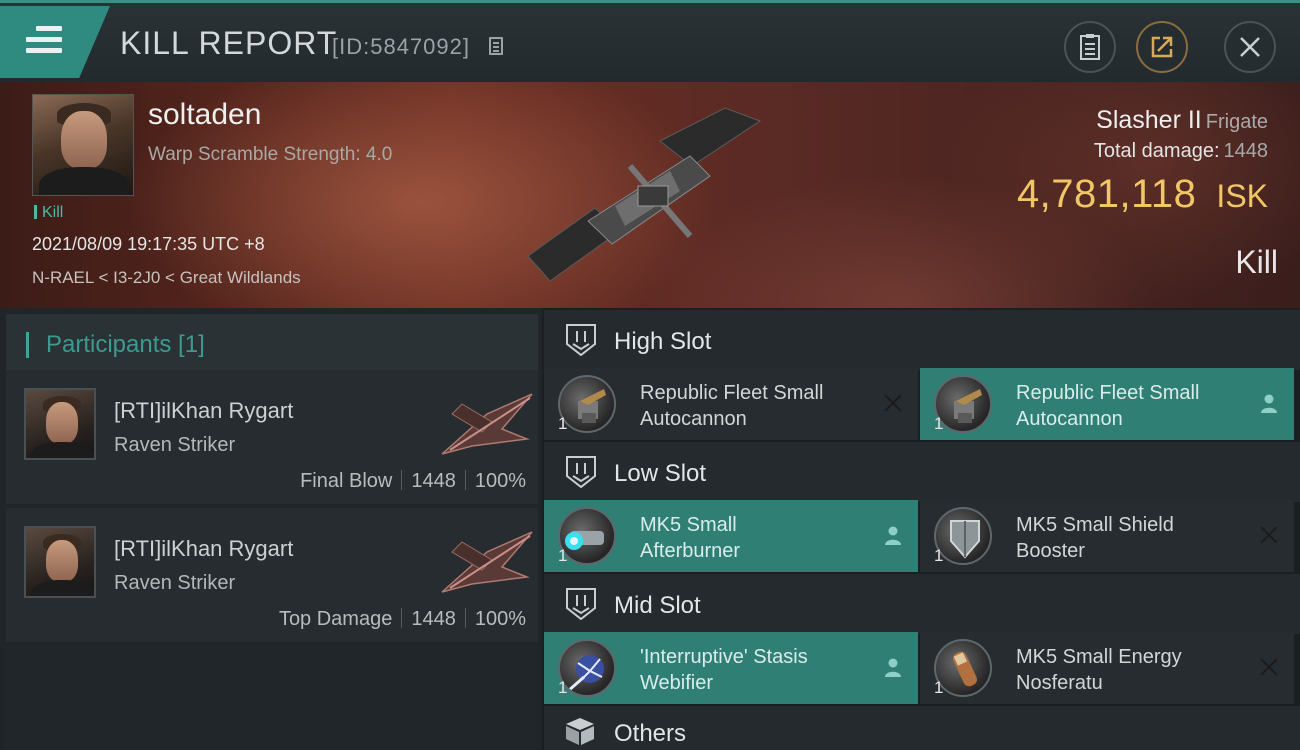 The width and height of the screenshot is (1300, 750). I want to click on hamburger-icon, so click(44, 42).